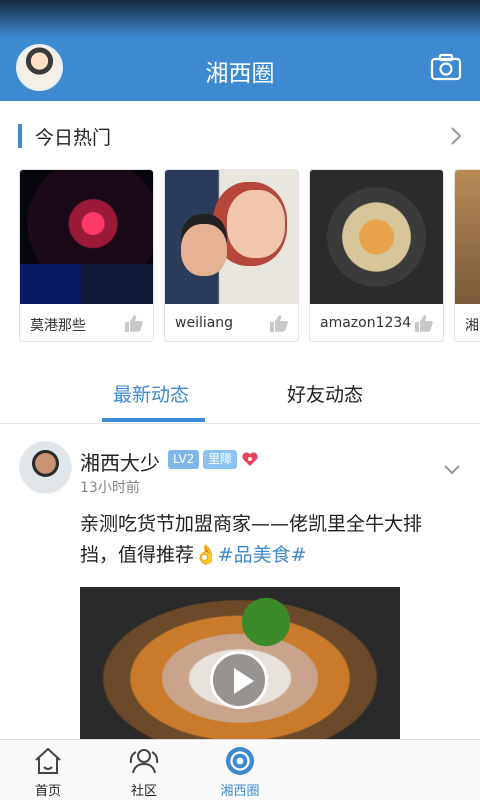 The image size is (480, 800). I want to click on level-badge: LV2, so click(184, 459).